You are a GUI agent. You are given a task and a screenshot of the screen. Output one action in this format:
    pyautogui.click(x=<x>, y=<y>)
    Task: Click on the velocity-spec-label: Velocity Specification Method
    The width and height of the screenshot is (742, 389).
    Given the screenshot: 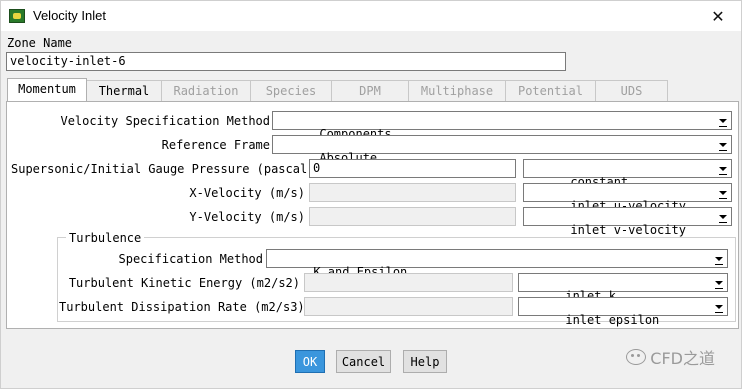 What is the action you would take?
    pyautogui.click(x=165, y=121)
    